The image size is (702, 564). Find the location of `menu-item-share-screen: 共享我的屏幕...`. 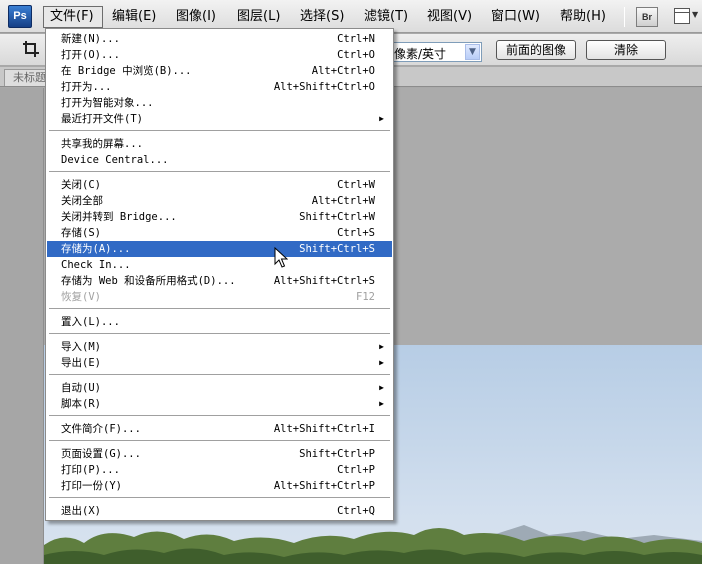

menu-item-share-screen: 共享我的屏幕... is located at coordinates (219, 144).